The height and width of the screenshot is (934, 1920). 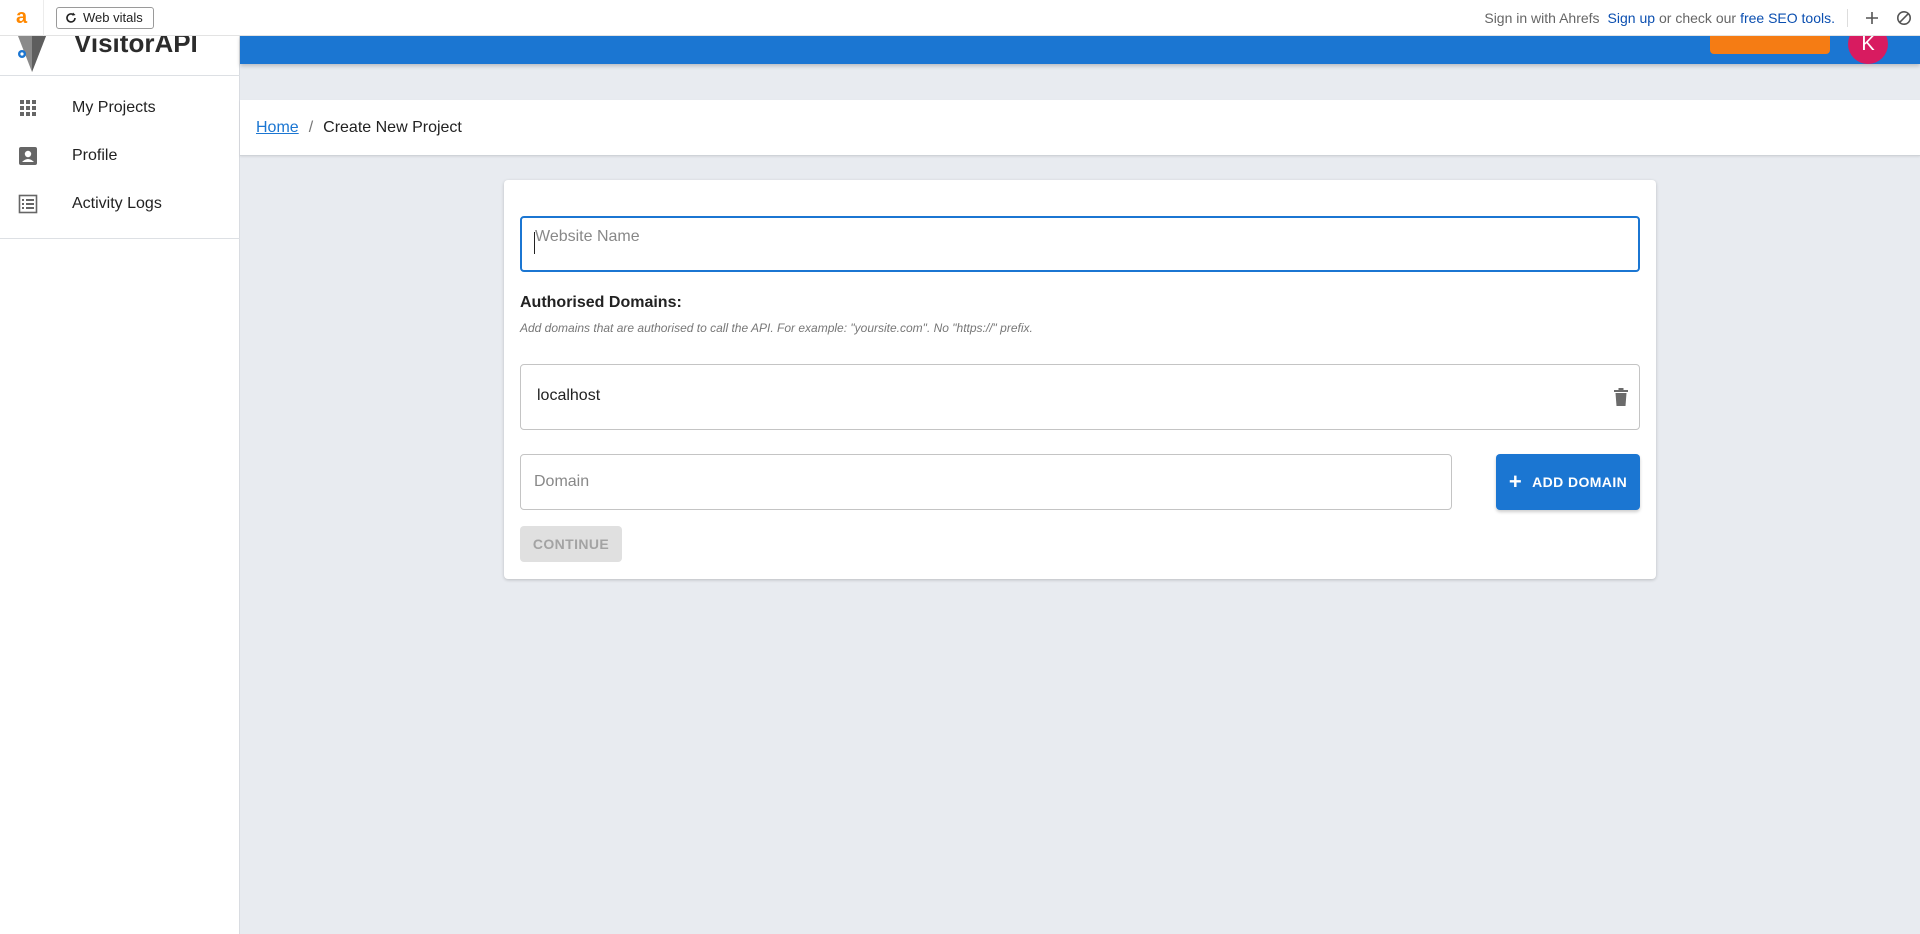 What do you see at coordinates (1080, 397) in the screenshot?
I see `domain-list-item: localhost` at bounding box center [1080, 397].